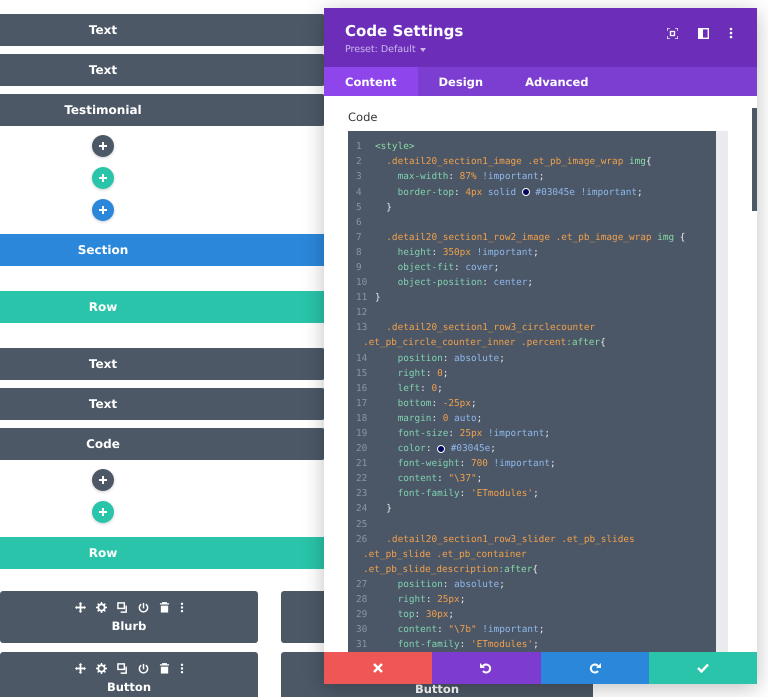 The image size is (768, 697). I want to click on caret-icon, so click(423, 50).